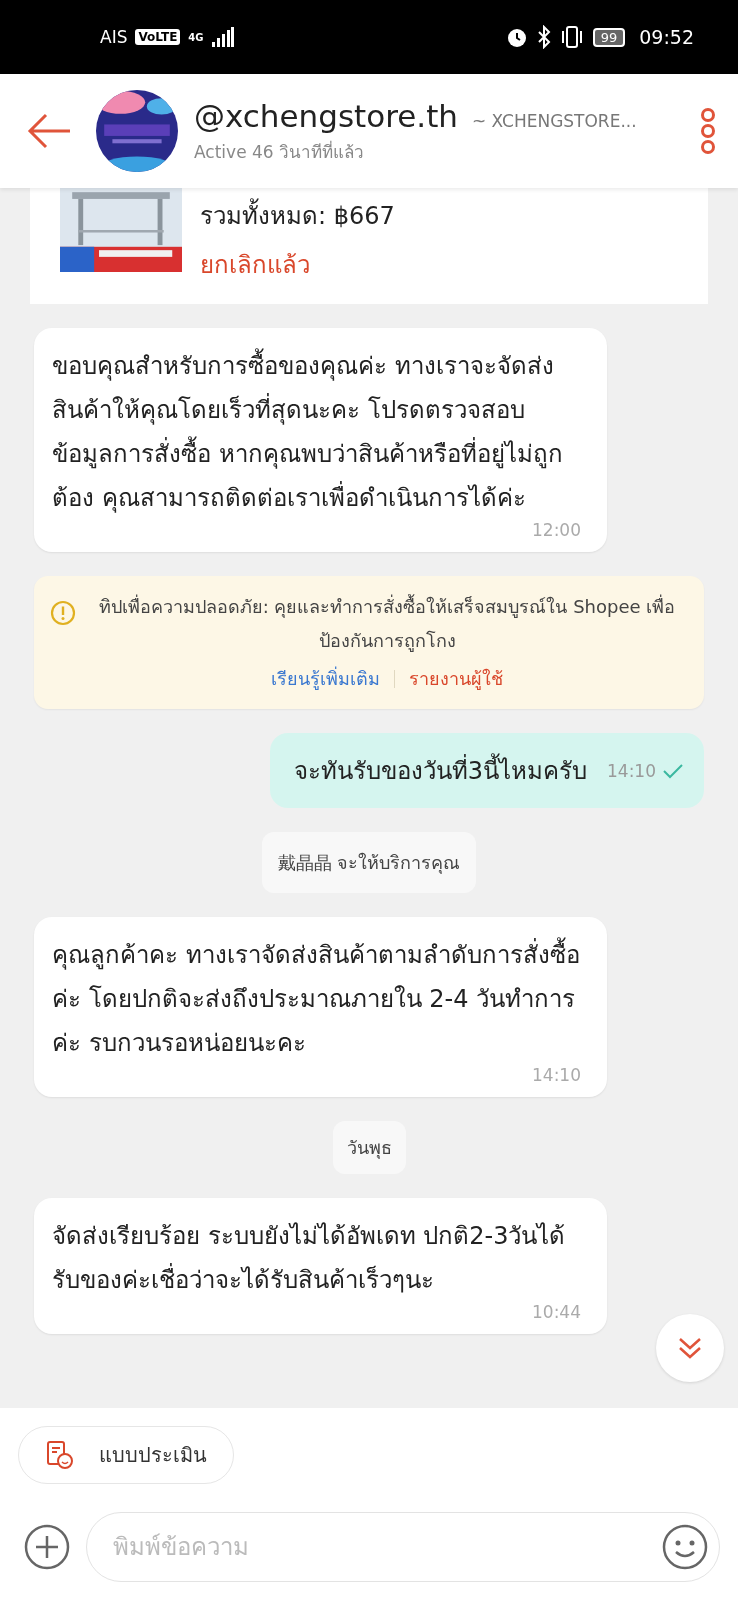 Image resolution: width=738 pixels, height=1600 pixels. I want to click on order-total: รวมทั้งหมด: ฿667, so click(297, 215).